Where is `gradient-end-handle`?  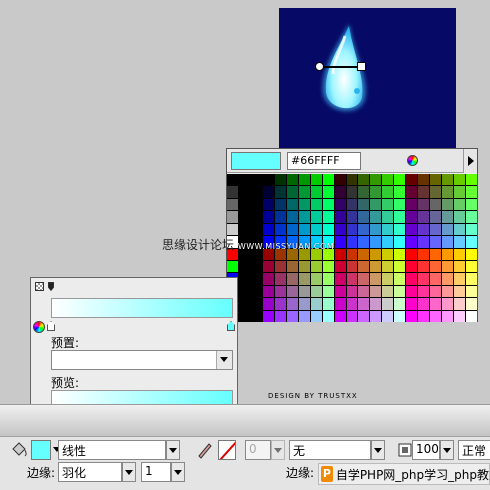
gradient-end-handle is located at coordinates (361, 66).